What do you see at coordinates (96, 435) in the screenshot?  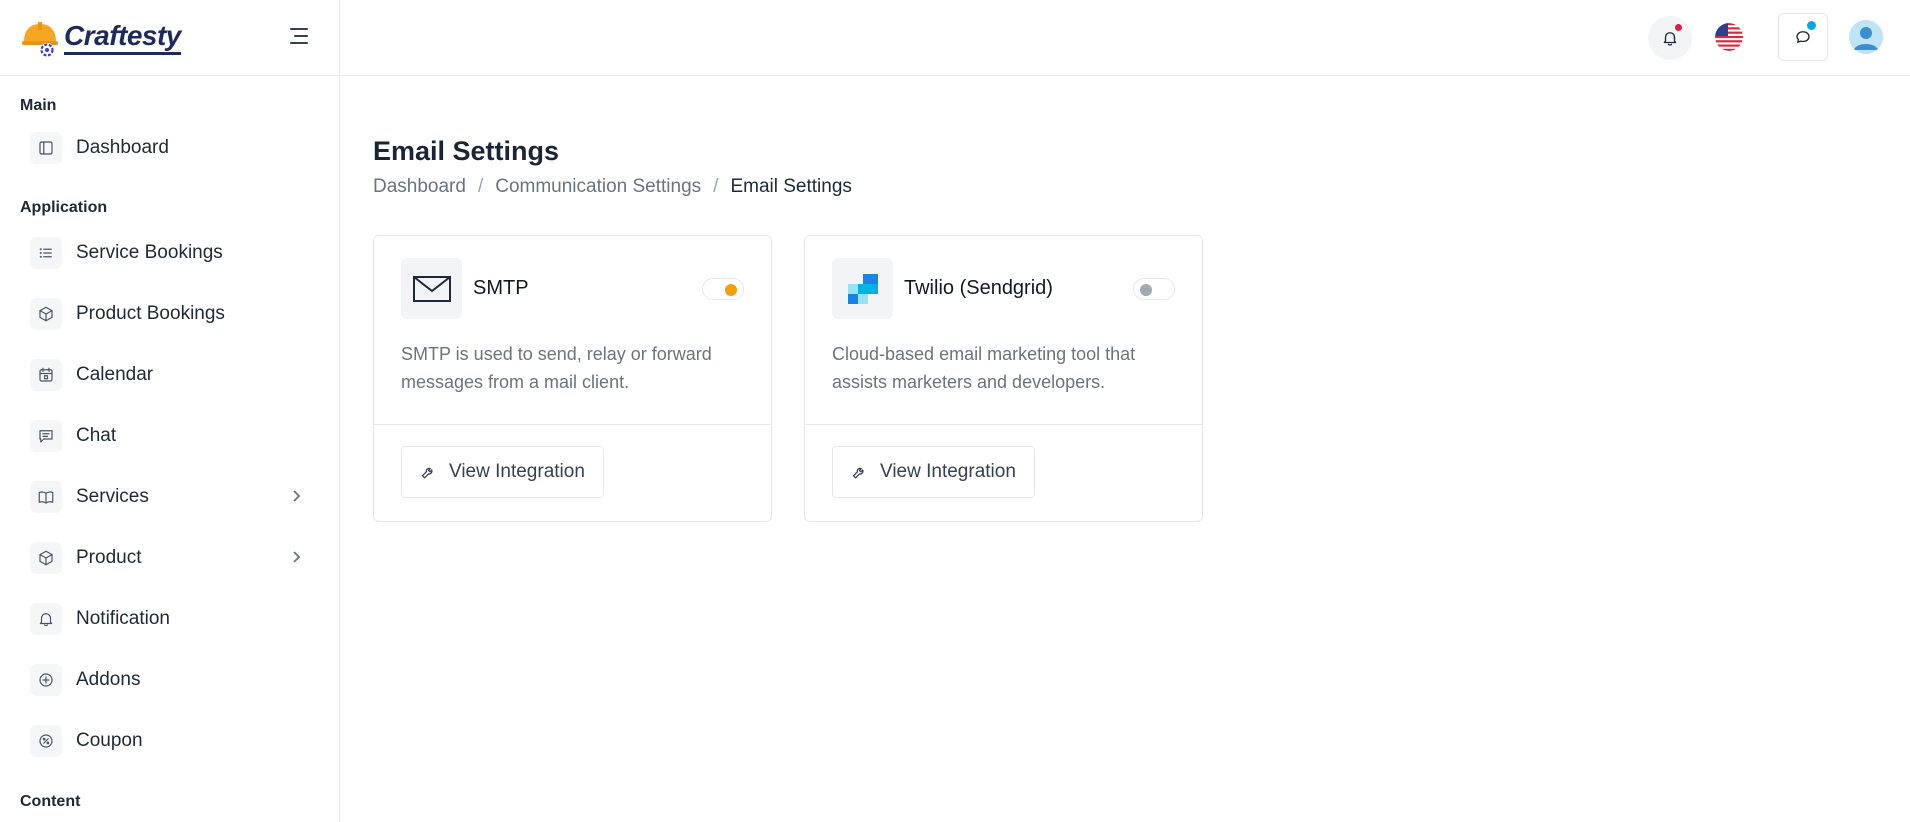 I see `sidebar-item-label: Chat` at bounding box center [96, 435].